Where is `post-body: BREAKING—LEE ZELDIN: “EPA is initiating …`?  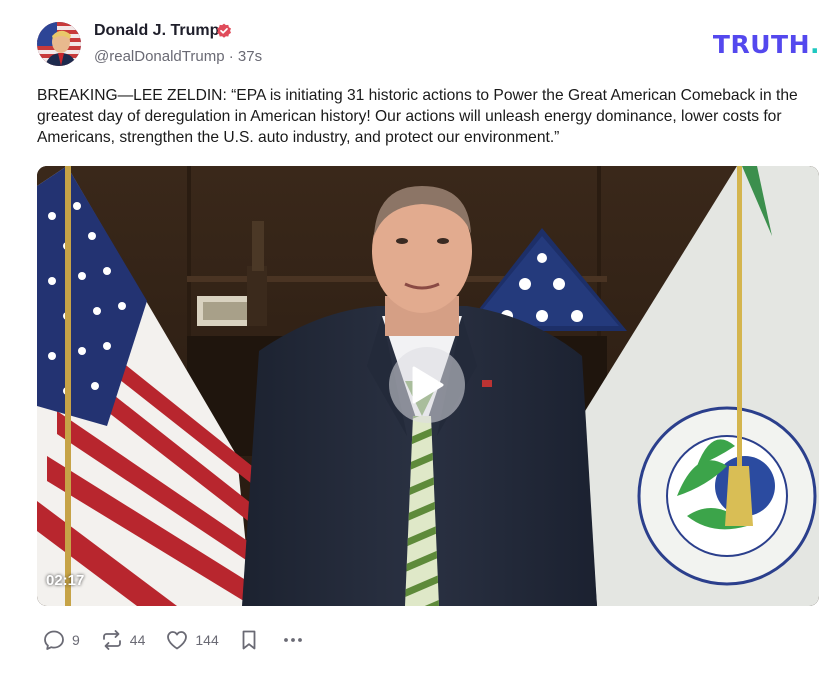 post-body: BREAKING—LEE ZELDIN: “EPA is initiating … is located at coordinates (417, 116).